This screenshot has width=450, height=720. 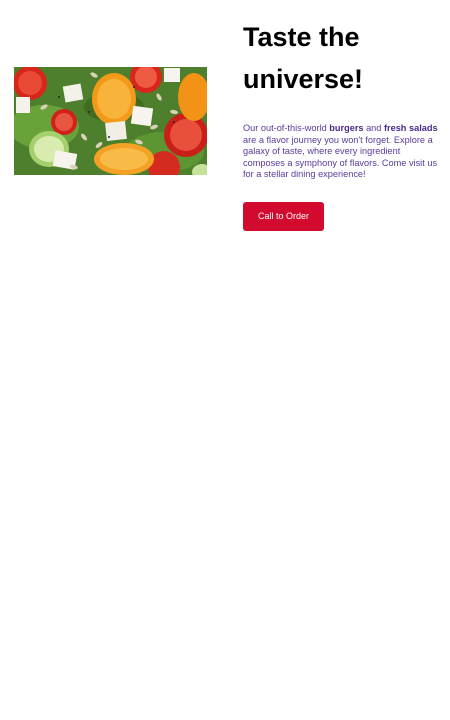 What do you see at coordinates (373, 128) in the screenshot?
I see `desc-text-2: and` at bounding box center [373, 128].